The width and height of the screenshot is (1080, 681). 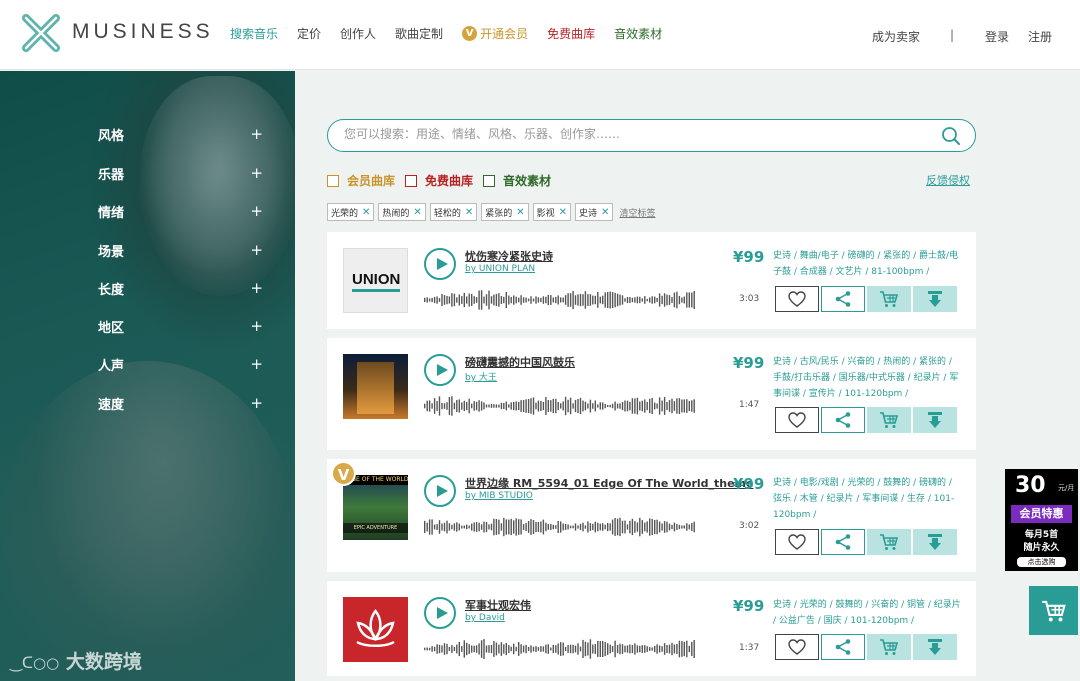 I want to click on nav-vip: V 开通会员, so click(x=495, y=33).